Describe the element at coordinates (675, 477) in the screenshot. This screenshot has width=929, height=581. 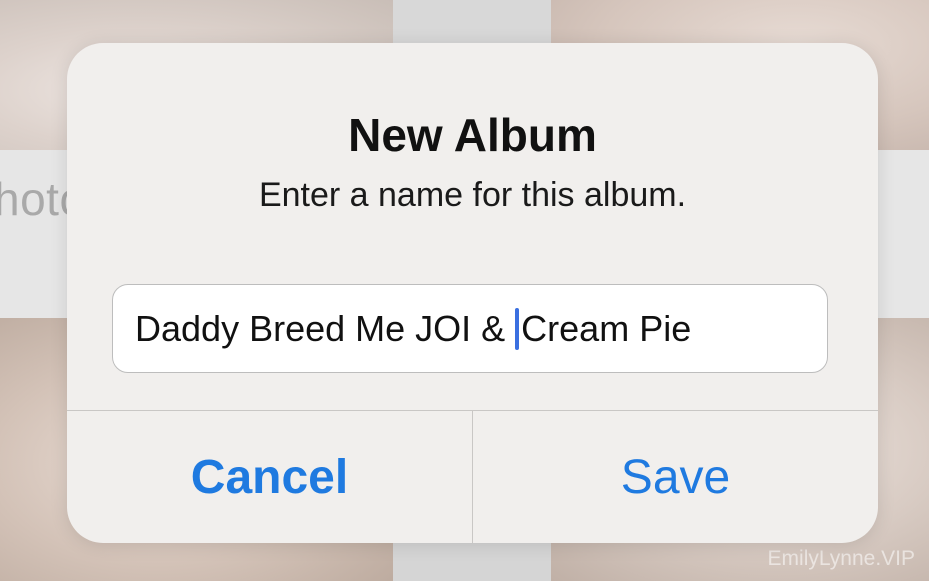
I see `save-button: Save` at that location.